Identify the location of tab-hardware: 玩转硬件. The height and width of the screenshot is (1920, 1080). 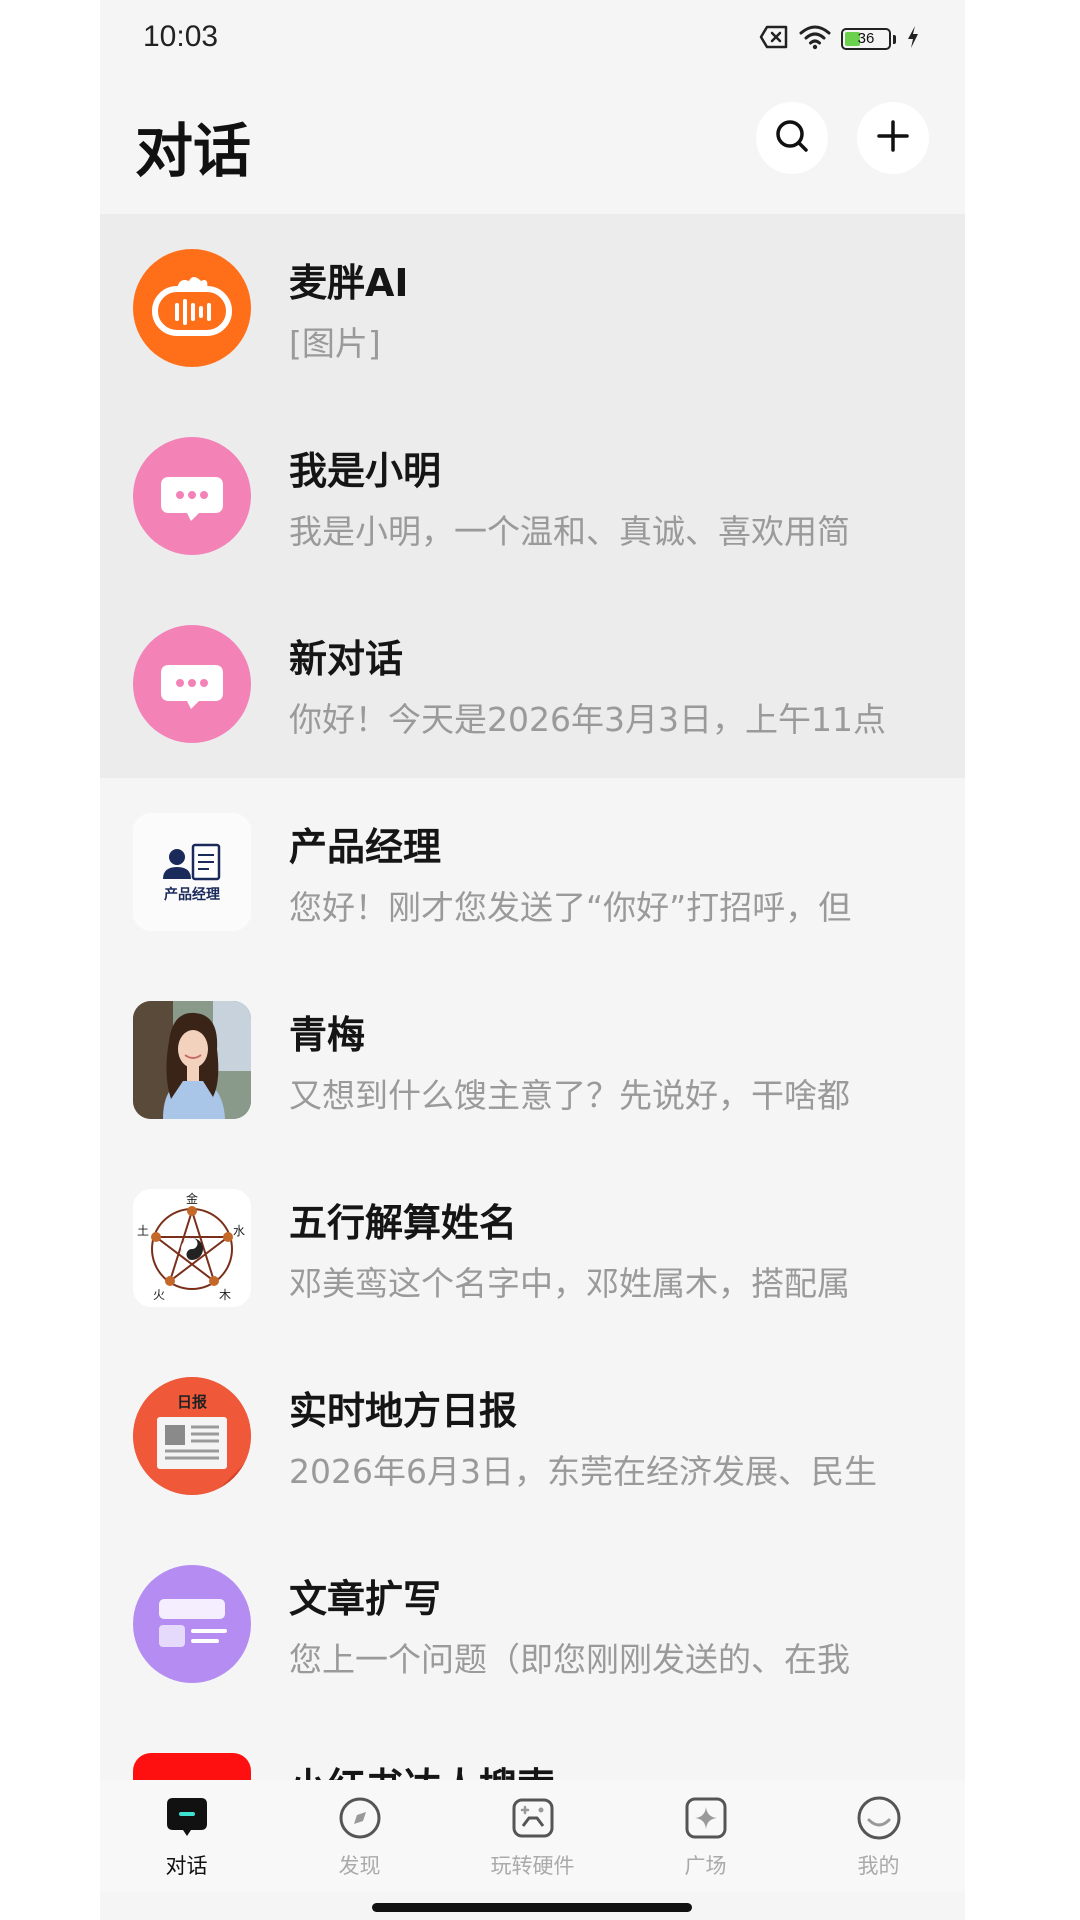
(532, 1836).